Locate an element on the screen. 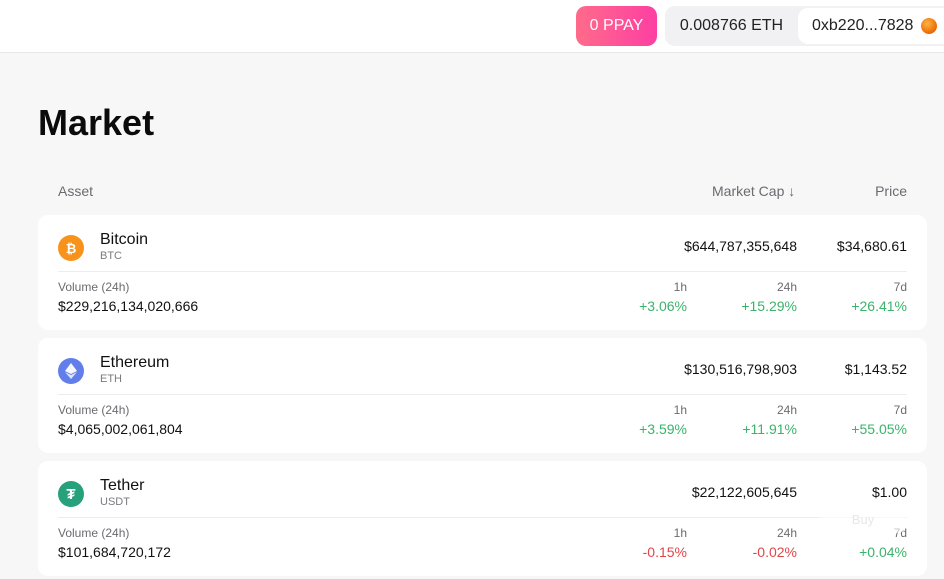 This screenshot has width=944, height=579. change-1h-value: +3.59% is located at coordinates (663, 429).